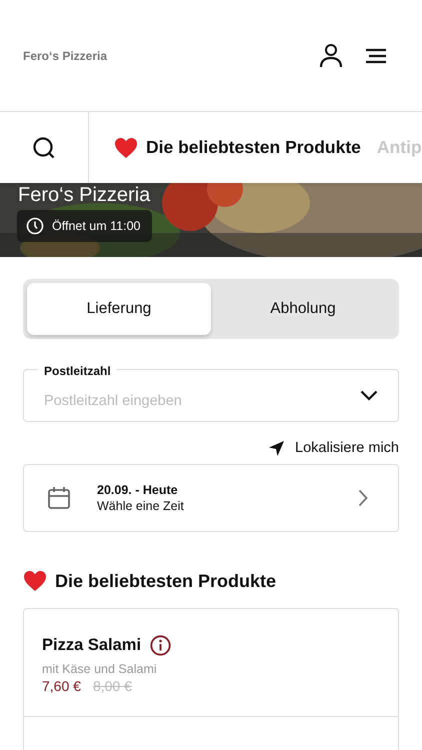  What do you see at coordinates (211, 498) in the screenshot?
I see `date-picker: 20.09. - Heute Wähle eine Zeit` at bounding box center [211, 498].